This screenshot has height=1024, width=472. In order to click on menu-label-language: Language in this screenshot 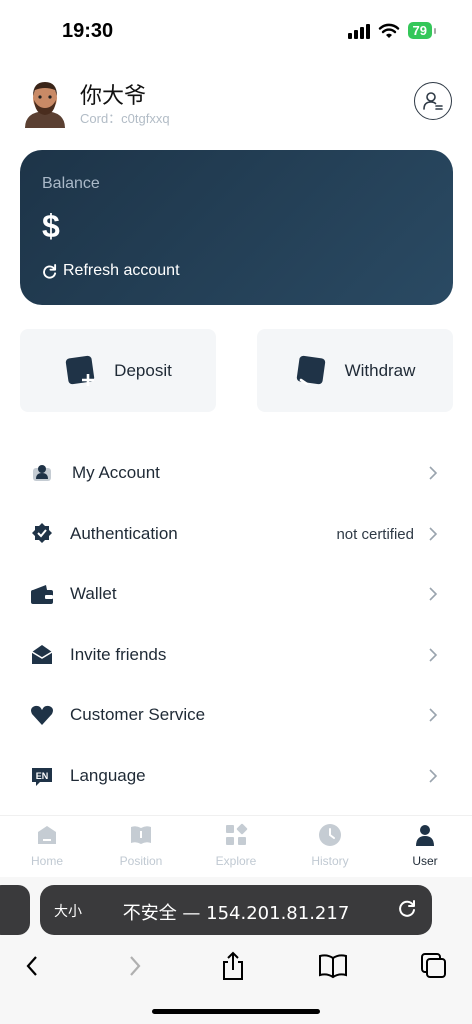, I will do `click(108, 775)`.